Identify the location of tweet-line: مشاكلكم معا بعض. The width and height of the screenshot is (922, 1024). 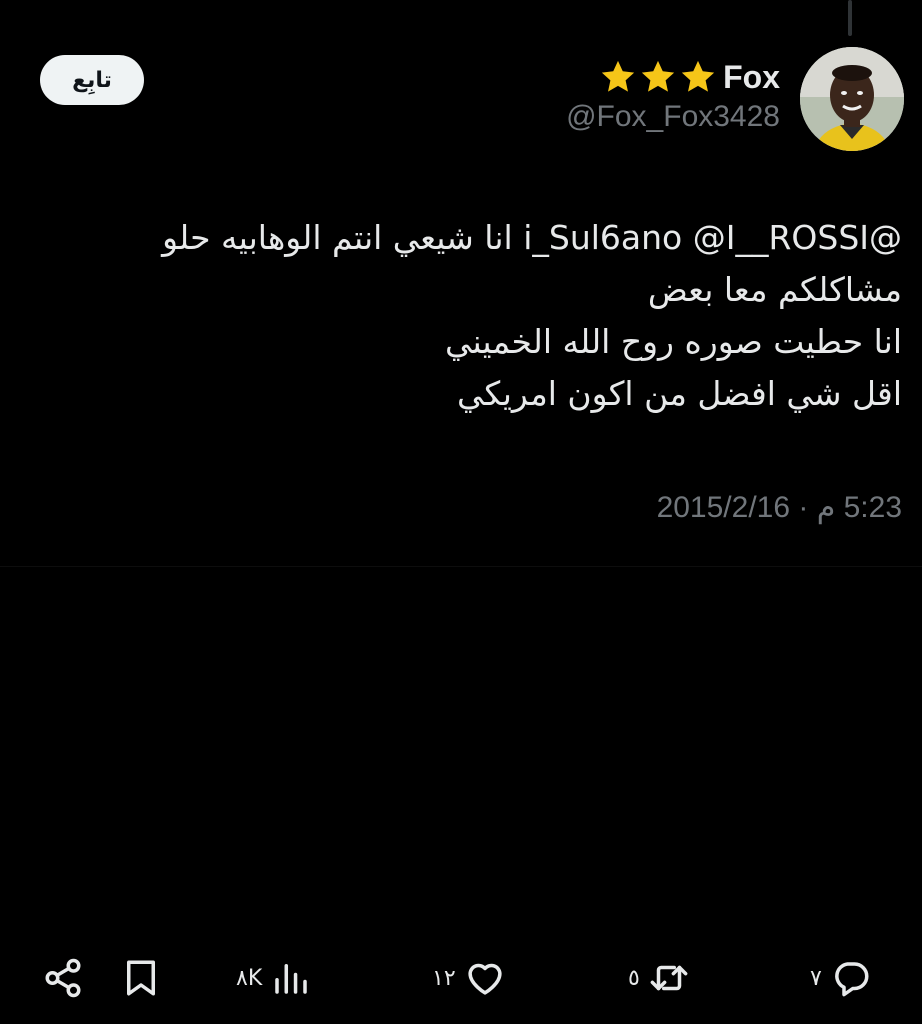
(774, 289).